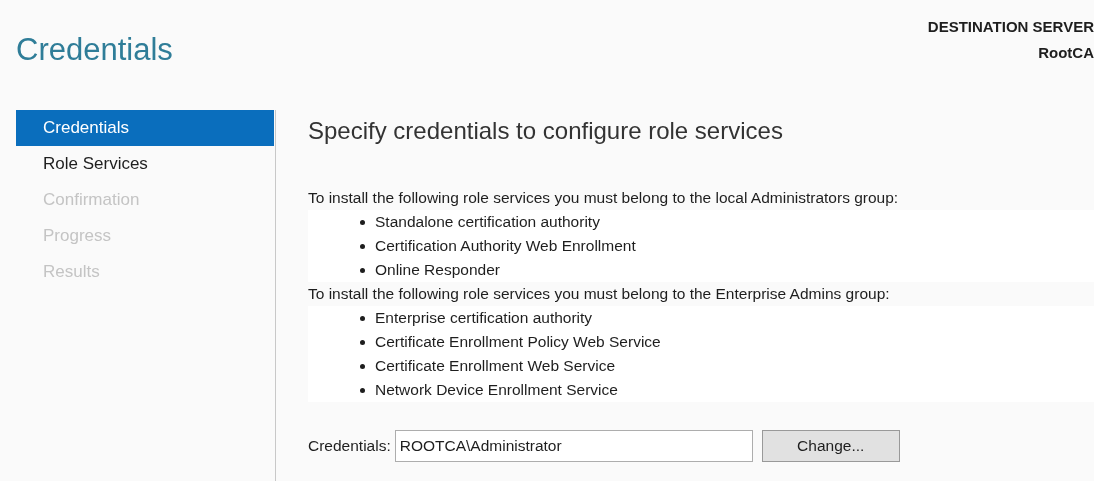 Image resolution: width=1094 pixels, height=481 pixels. I want to click on requirement-text: To install the following role services you must belong to the Enterprise Admins group:, so click(599, 294).